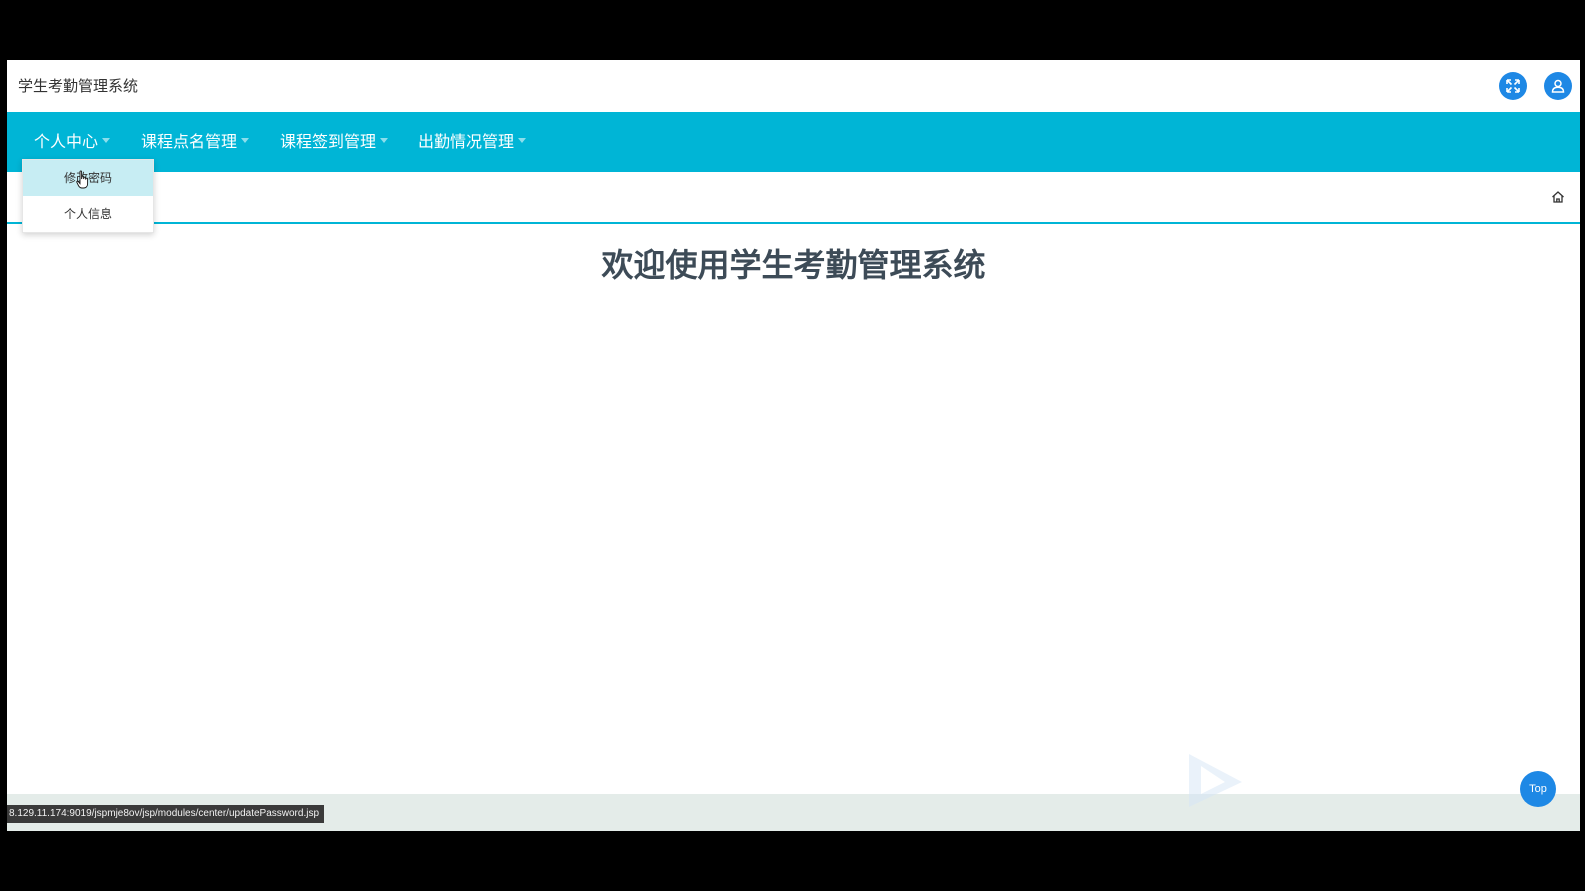 Image resolution: width=1585 pixels, height=891 pixels. I want to click on nav-item-attendance: 出勤情况管理, so click(472, 142).